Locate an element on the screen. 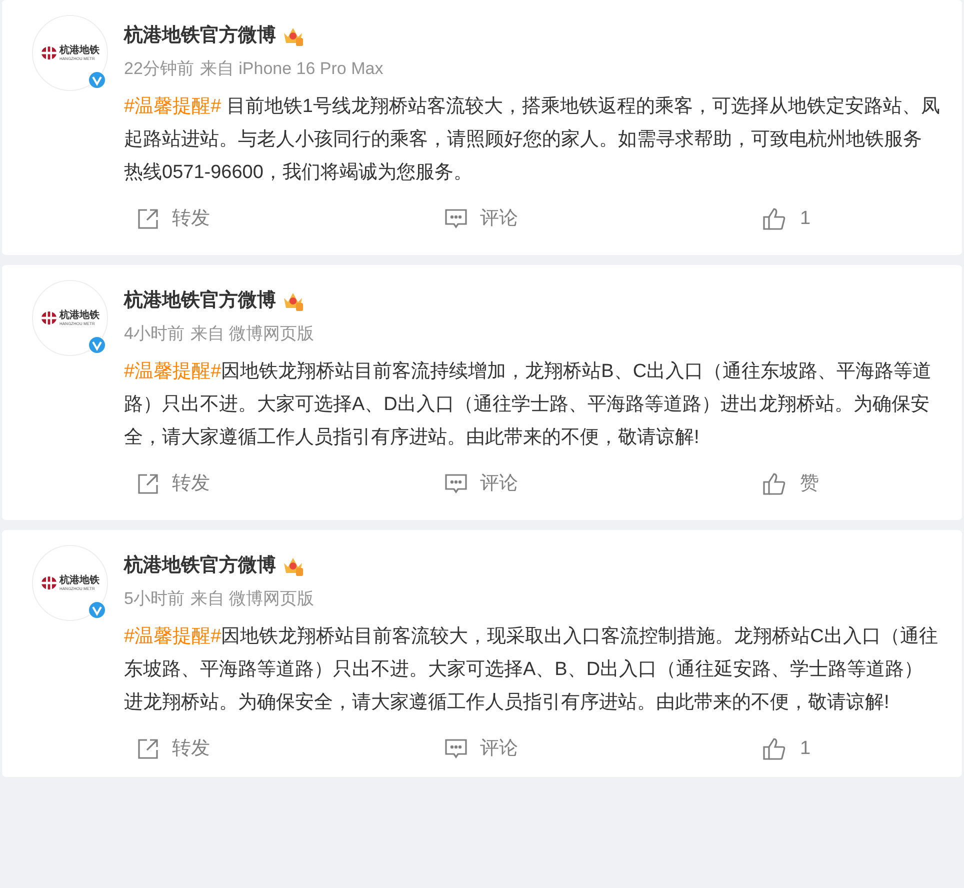 The height and width of the screenshot is (888, 964). like-button: 赞 is located at coordinates (790, 484).